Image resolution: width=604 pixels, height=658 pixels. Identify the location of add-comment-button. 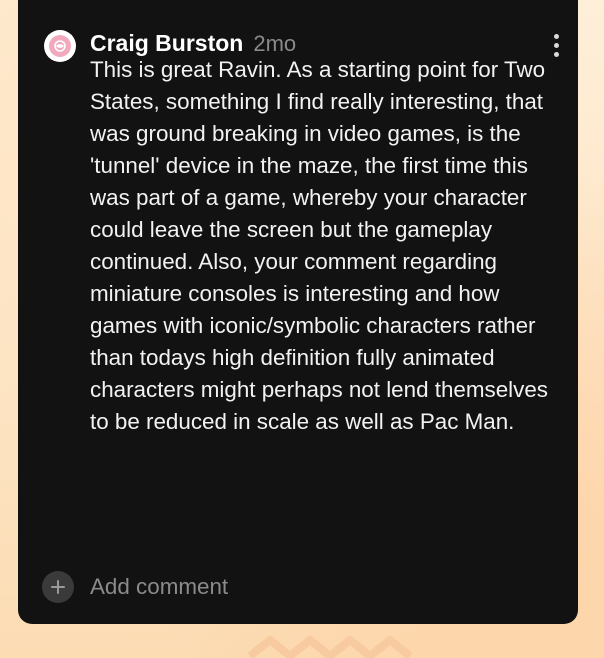
(58, 587).